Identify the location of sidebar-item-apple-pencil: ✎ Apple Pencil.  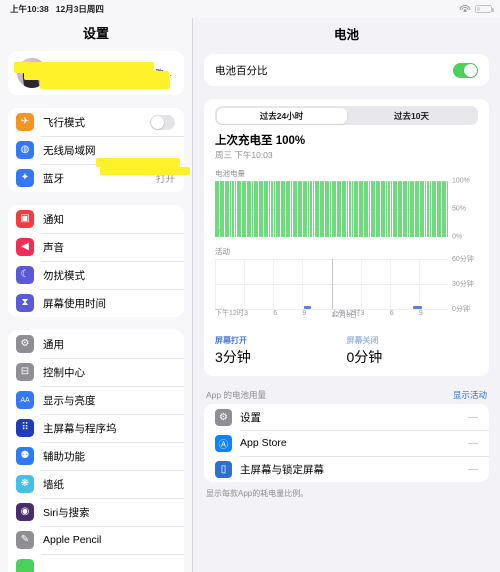
(96, 540).